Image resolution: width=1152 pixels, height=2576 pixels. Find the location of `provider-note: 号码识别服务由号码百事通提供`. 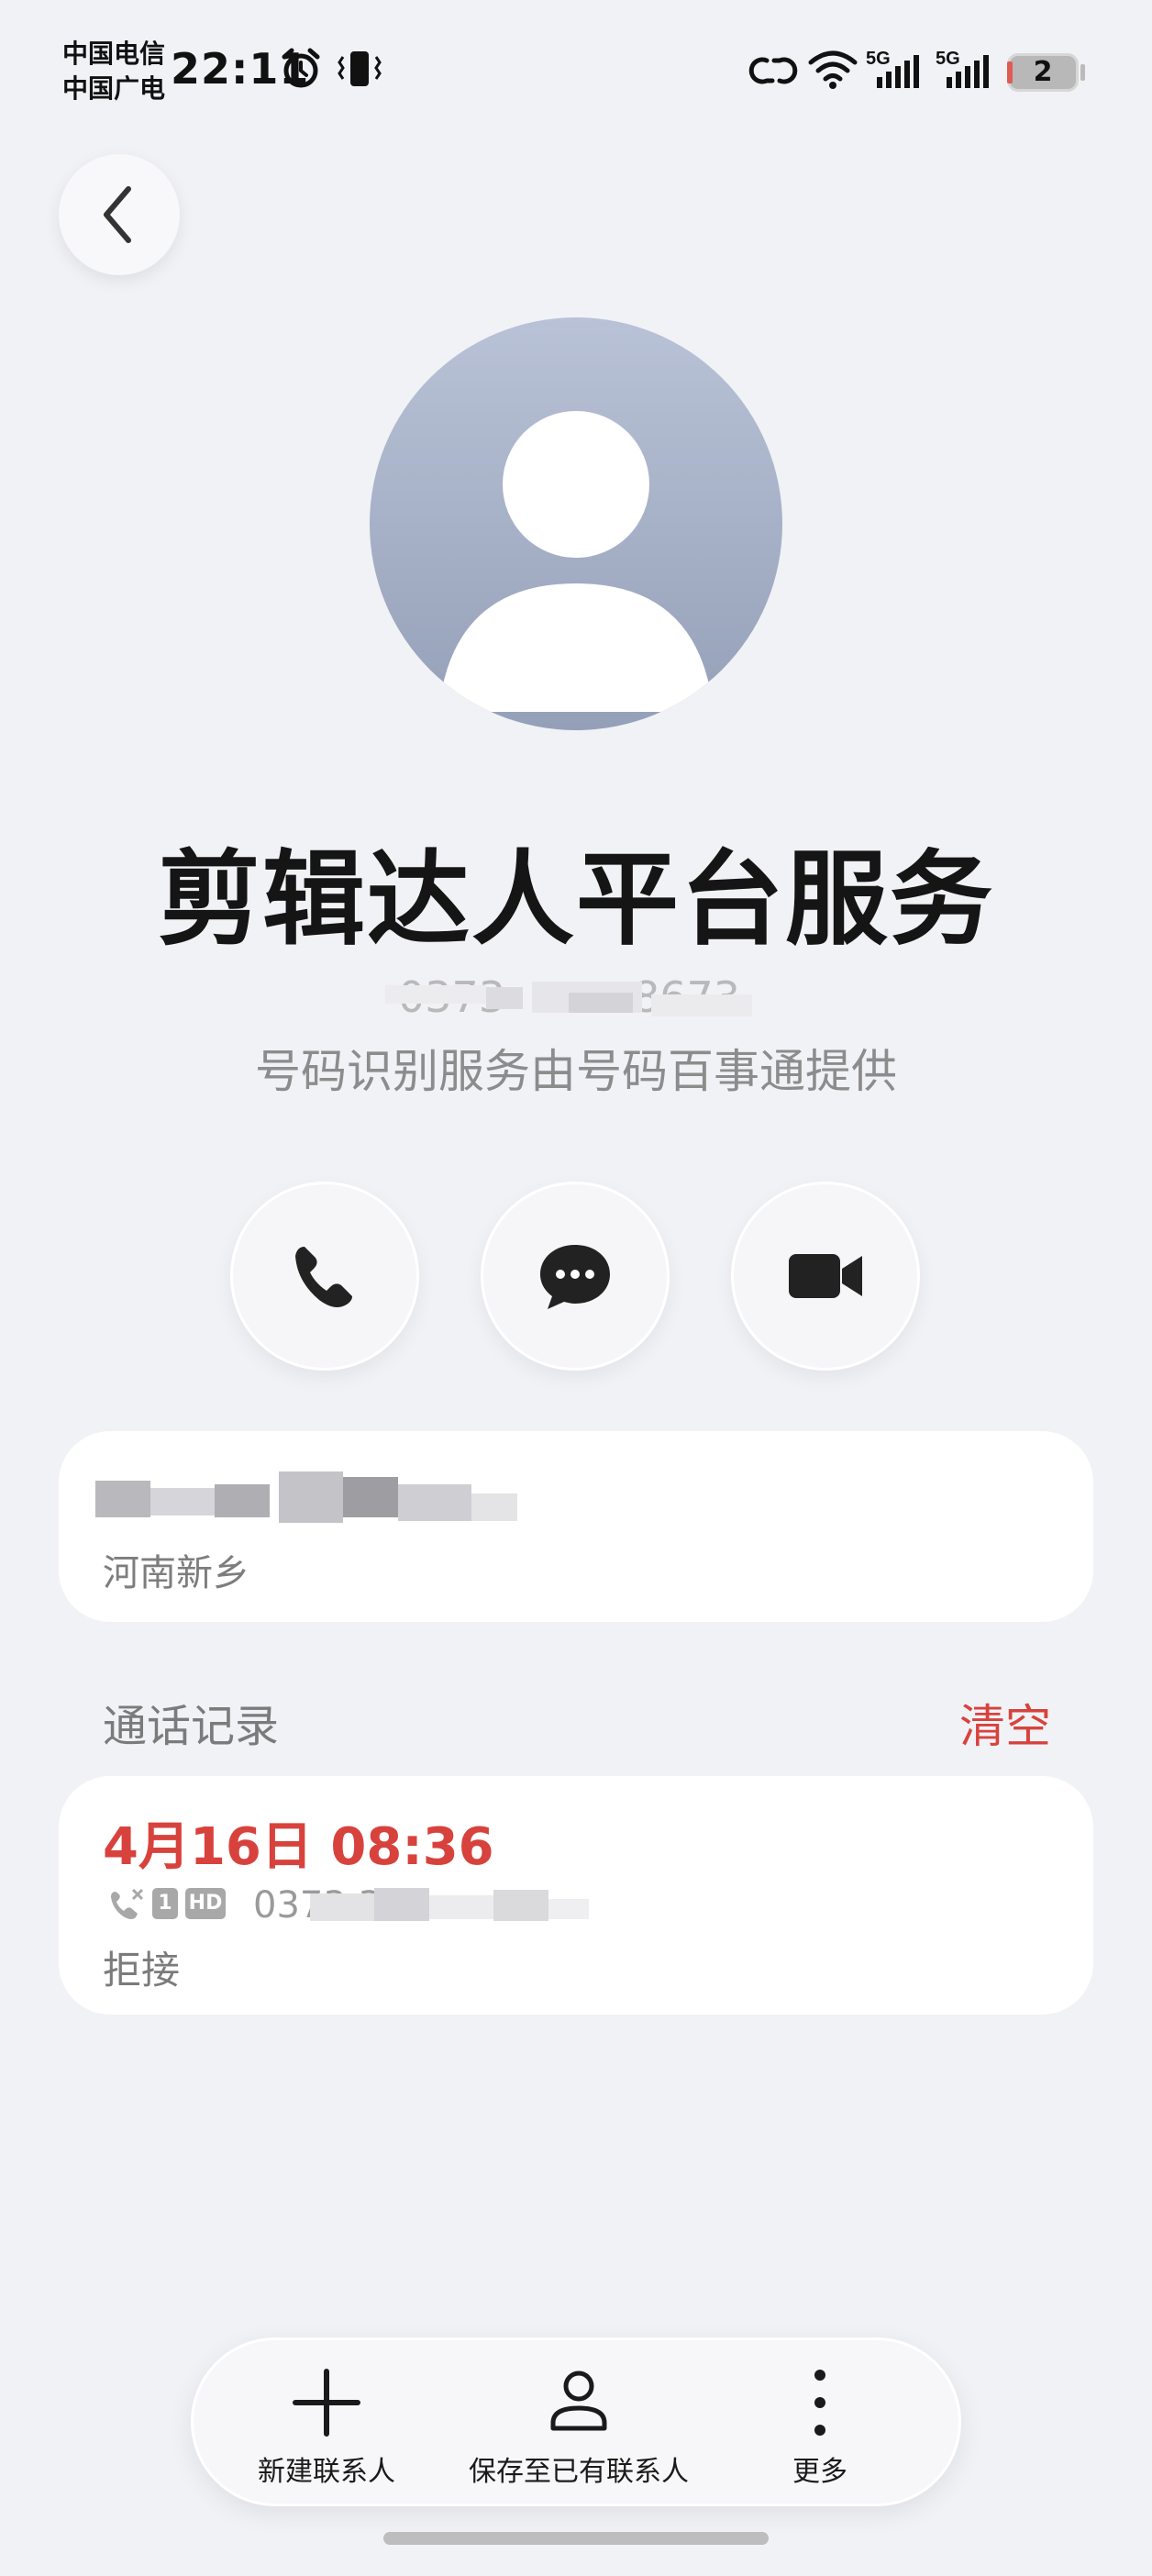

provider-note: 号码识别服务由号码百事通提供 is located at coordinates (576, 1071).